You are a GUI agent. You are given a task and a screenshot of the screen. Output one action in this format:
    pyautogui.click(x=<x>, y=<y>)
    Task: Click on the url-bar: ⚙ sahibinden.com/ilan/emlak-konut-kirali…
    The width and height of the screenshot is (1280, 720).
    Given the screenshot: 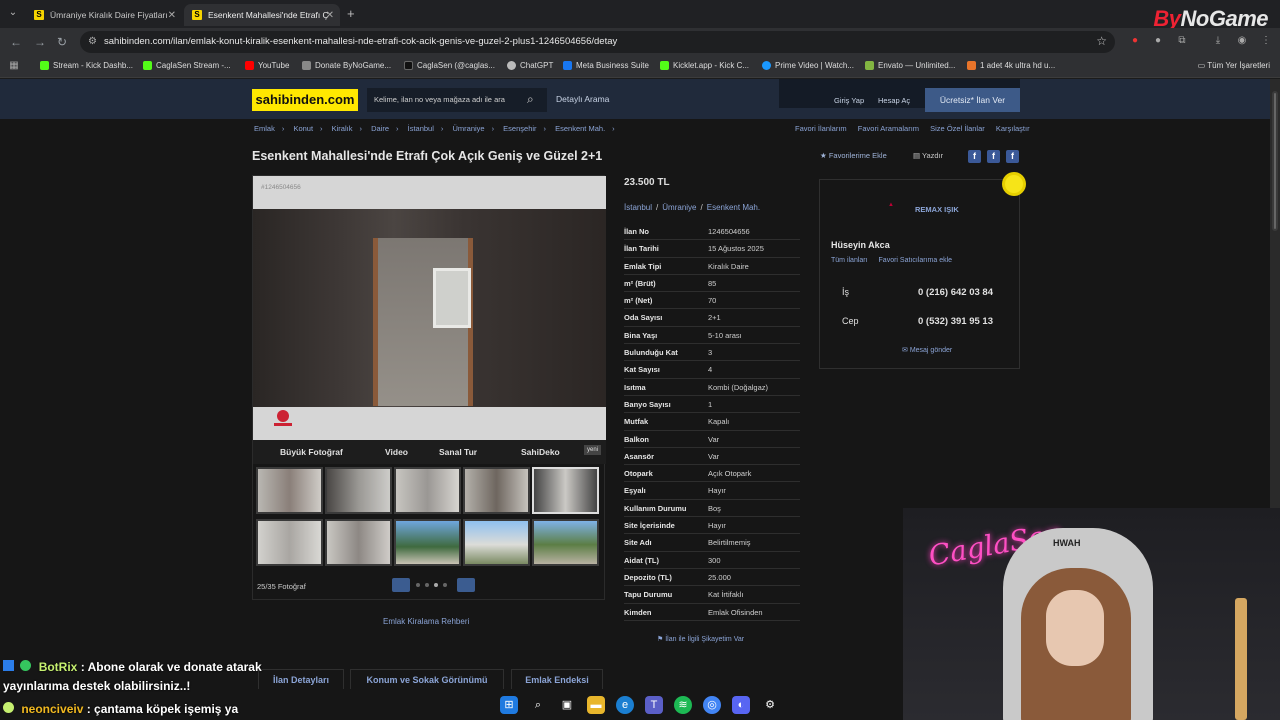 What is the action you would take?
    pyautogui.click(x=597, y=42)
    